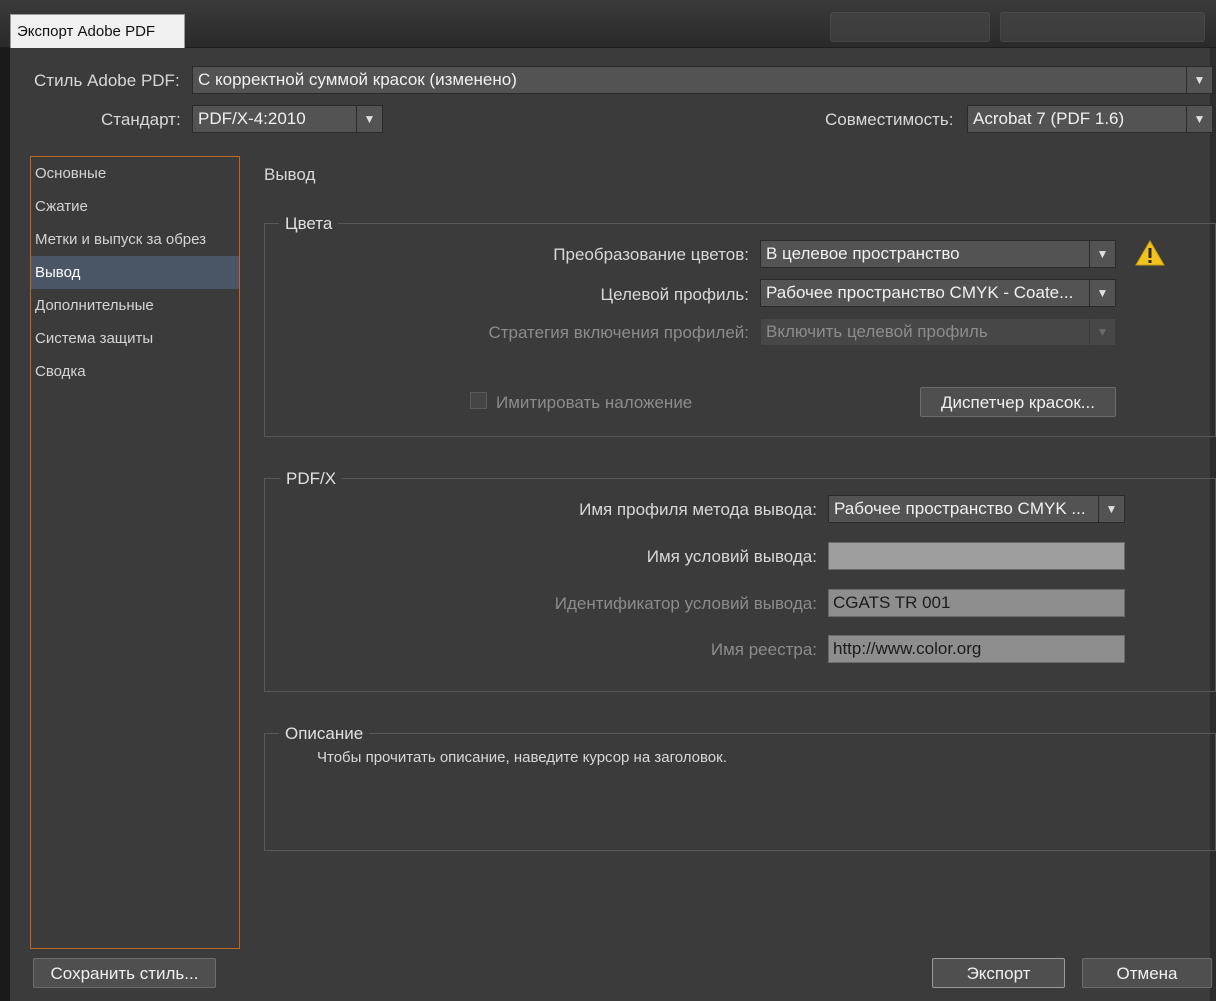 This screenshot has width=1216, height=1001. What do you see at coordinates (135, 239) in the screenshot?
I see `sidebar-item-marks-bleeds: Метки и выпуск за обрез` at bounding box center [135, 239].